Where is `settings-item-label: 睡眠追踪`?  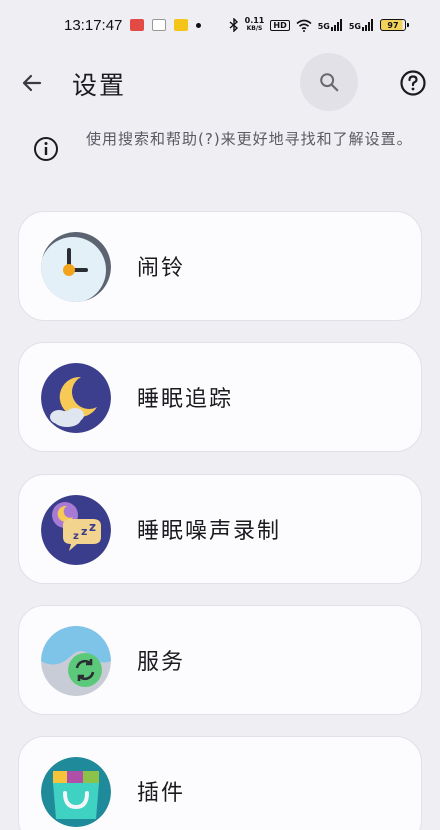 settings-item-label: 睡眠追踪 is located at coordinates (185, 399).